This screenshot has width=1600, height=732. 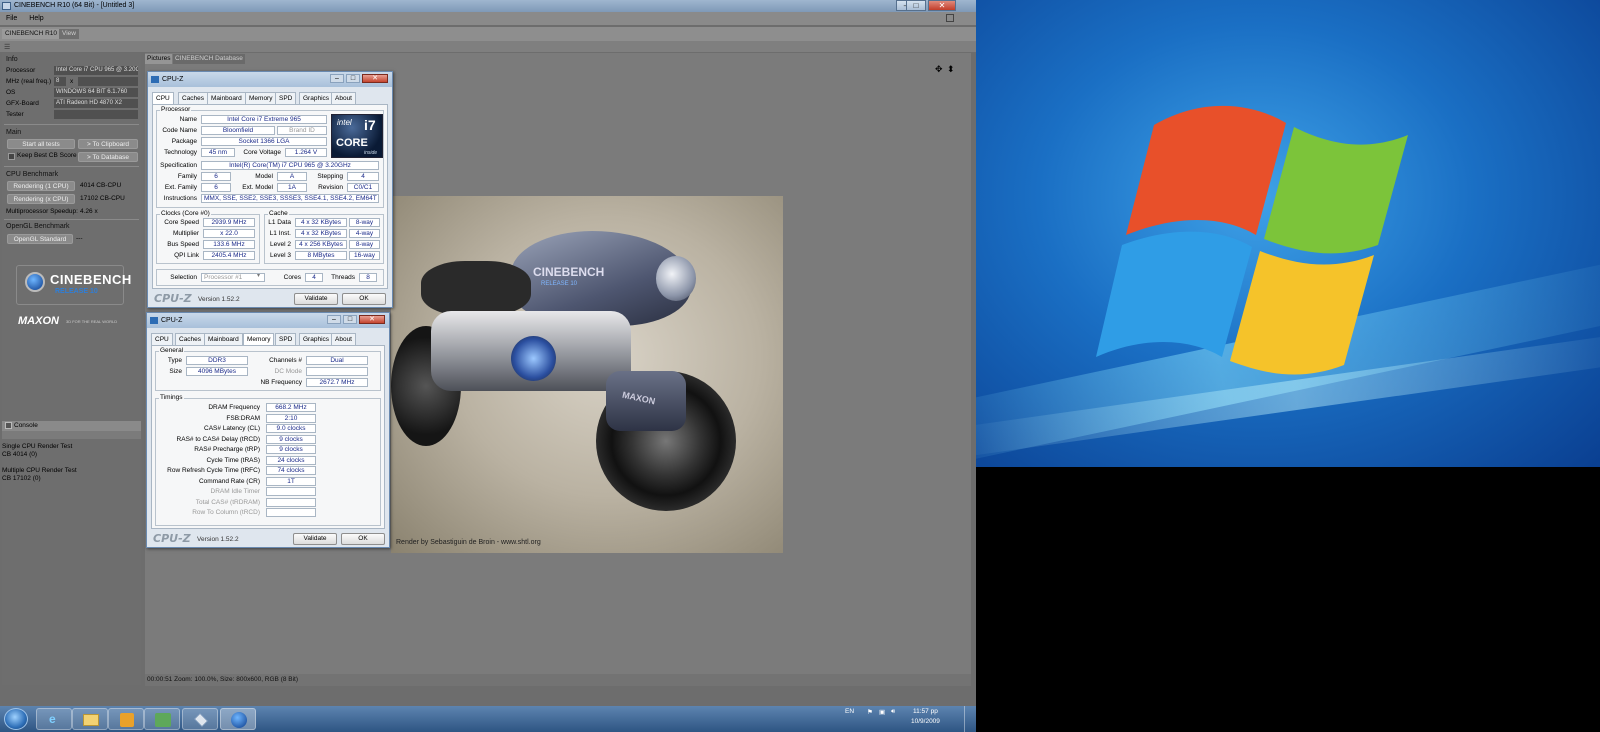 I want to click on flag-tray-icon: ⚑, so click(x=870, y=712).